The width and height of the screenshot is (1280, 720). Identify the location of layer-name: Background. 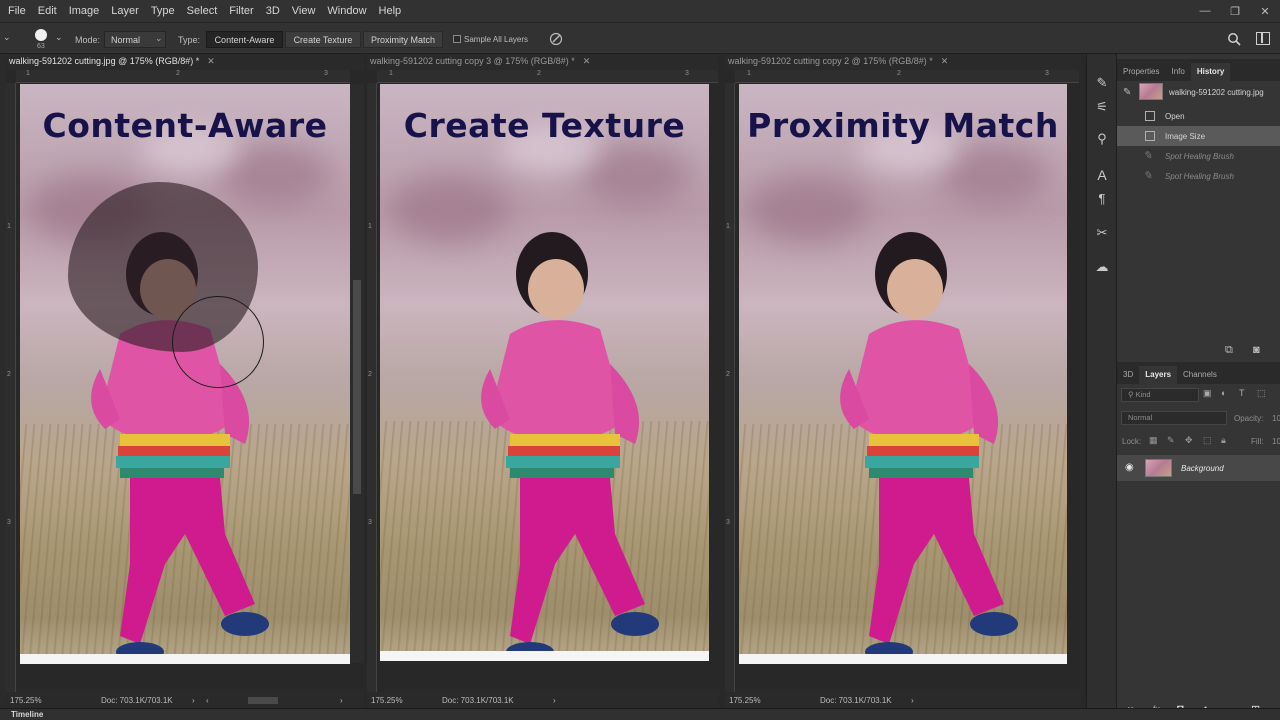
(1202, 468).